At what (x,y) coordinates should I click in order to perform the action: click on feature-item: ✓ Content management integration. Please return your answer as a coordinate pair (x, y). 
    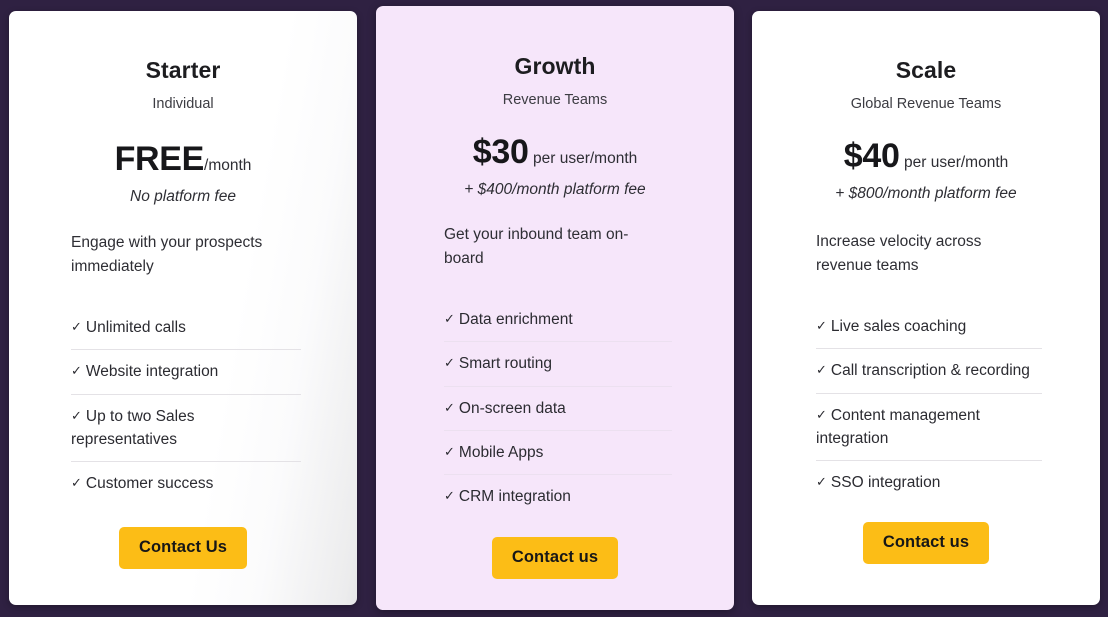
    Looking at the image, I should click on (929, 428).